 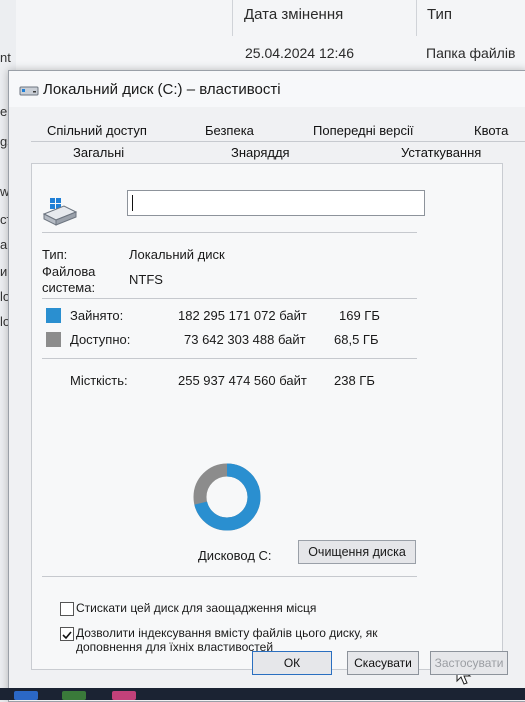 I want to click on drive-name-input, so click(x=276, y=203).